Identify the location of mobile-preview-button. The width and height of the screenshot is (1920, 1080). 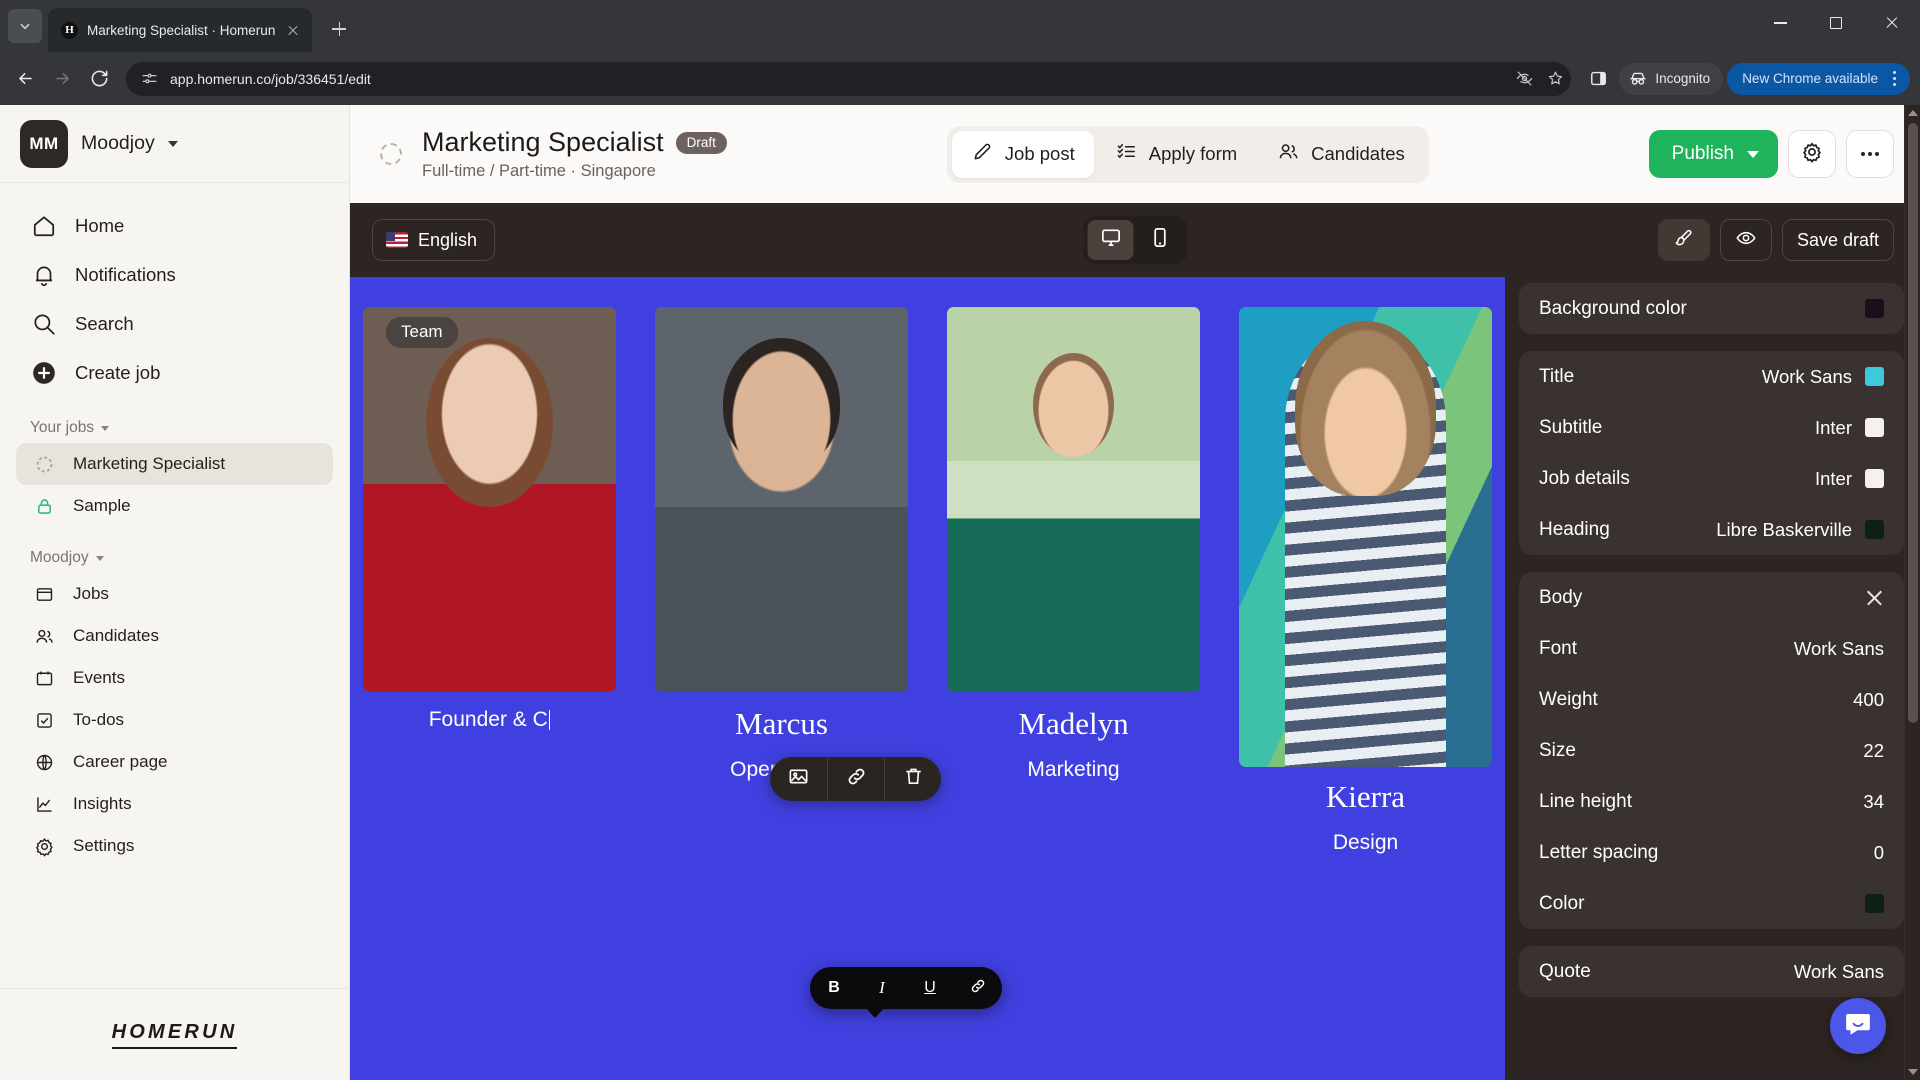
(1160, 240).